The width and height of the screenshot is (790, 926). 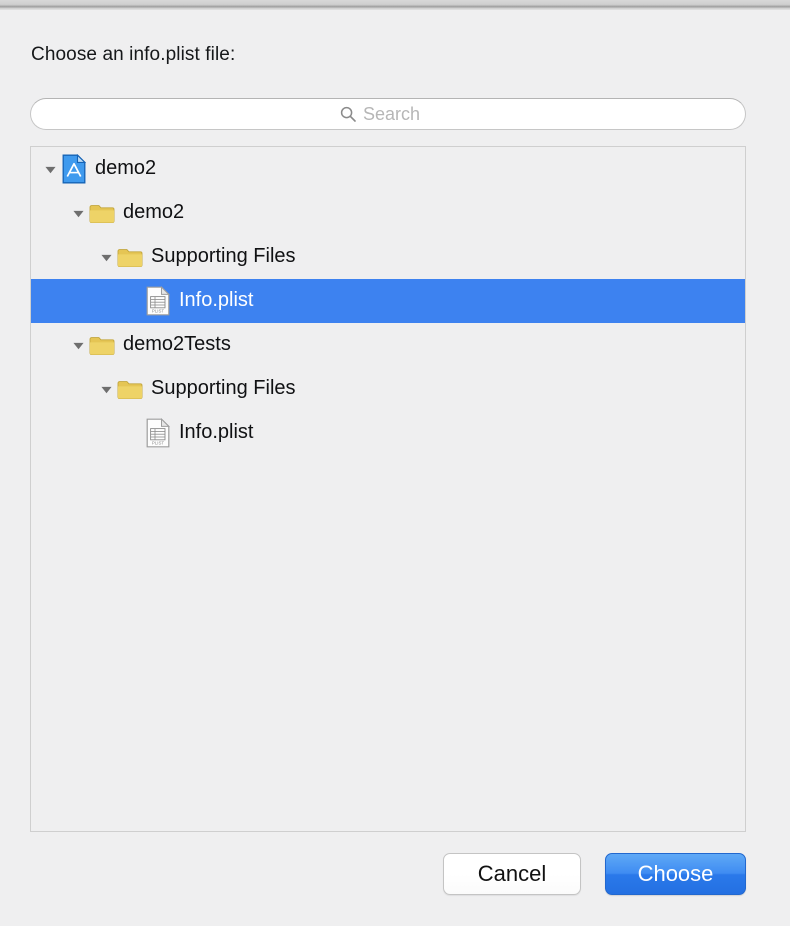 I want to click on search-input: Search, so click(x=388, y=114).